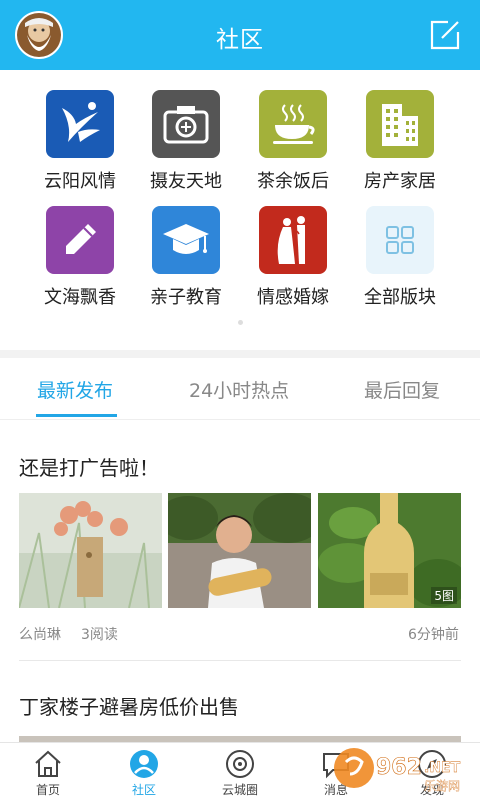 The height and width of the screenshot is (800, 480). Describe the element at coordinates (293, 124) in the screenshot. I see `tea-cup-icon` at that location.